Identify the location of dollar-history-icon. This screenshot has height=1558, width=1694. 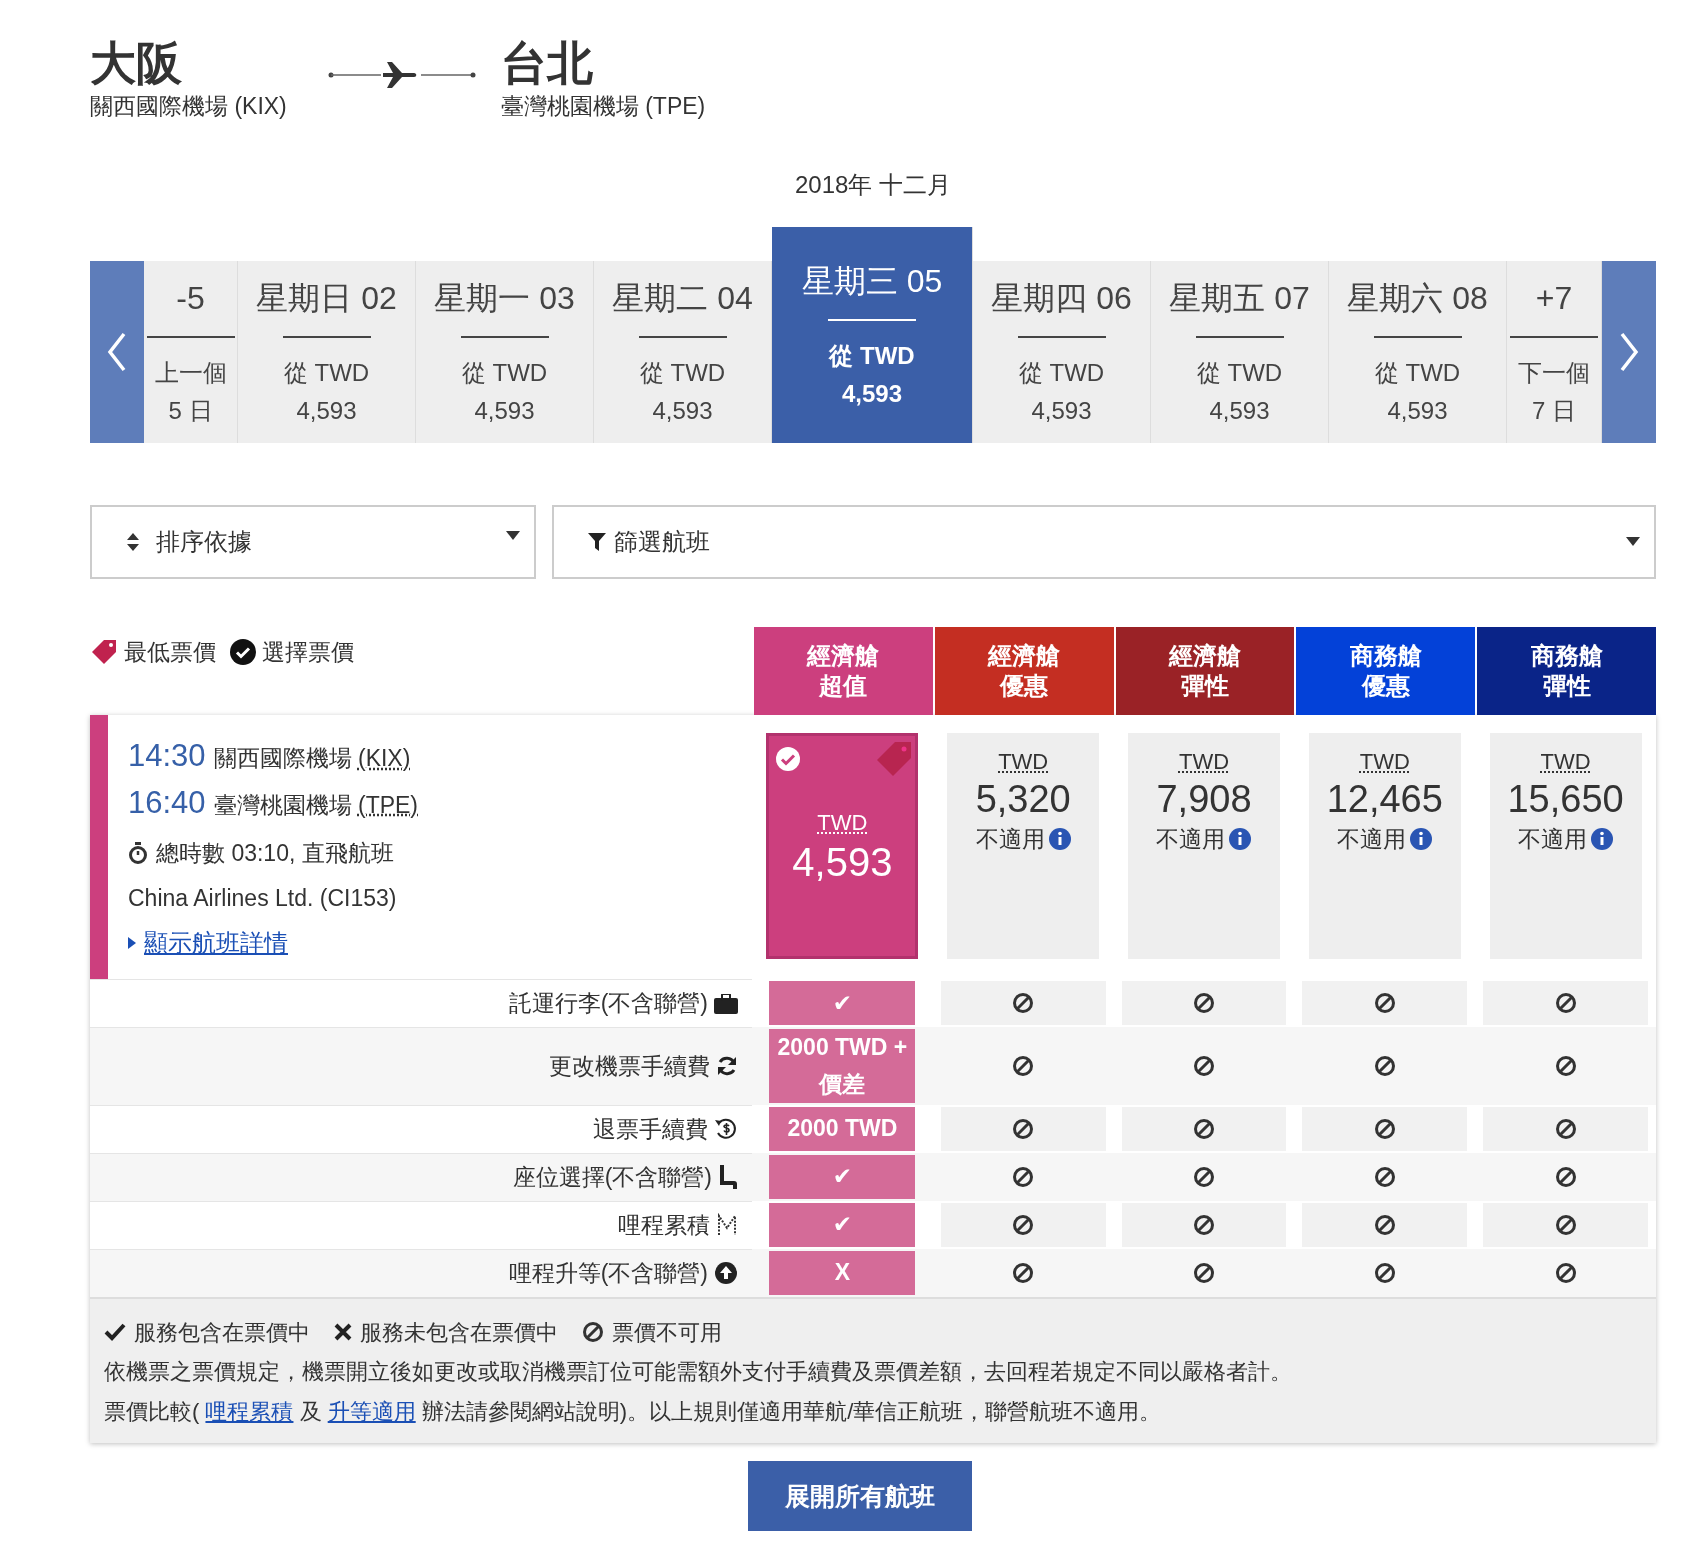
(726, 1129).